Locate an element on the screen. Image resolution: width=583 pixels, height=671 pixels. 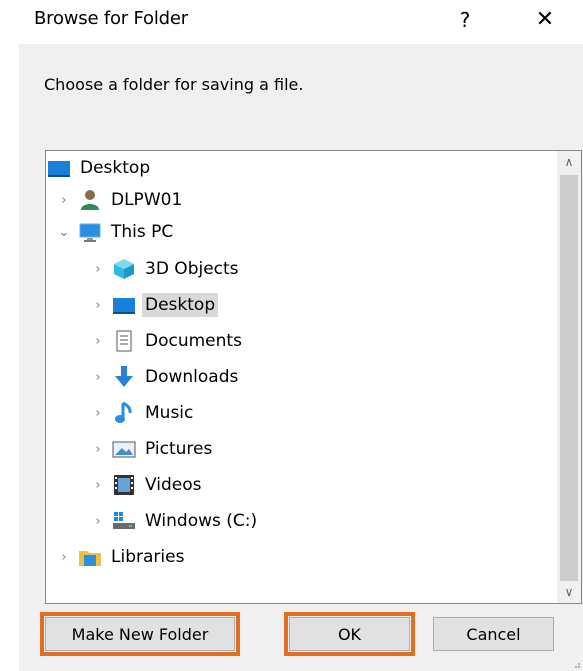
tree-item-label: Videos is located at coordinates (173, 485).